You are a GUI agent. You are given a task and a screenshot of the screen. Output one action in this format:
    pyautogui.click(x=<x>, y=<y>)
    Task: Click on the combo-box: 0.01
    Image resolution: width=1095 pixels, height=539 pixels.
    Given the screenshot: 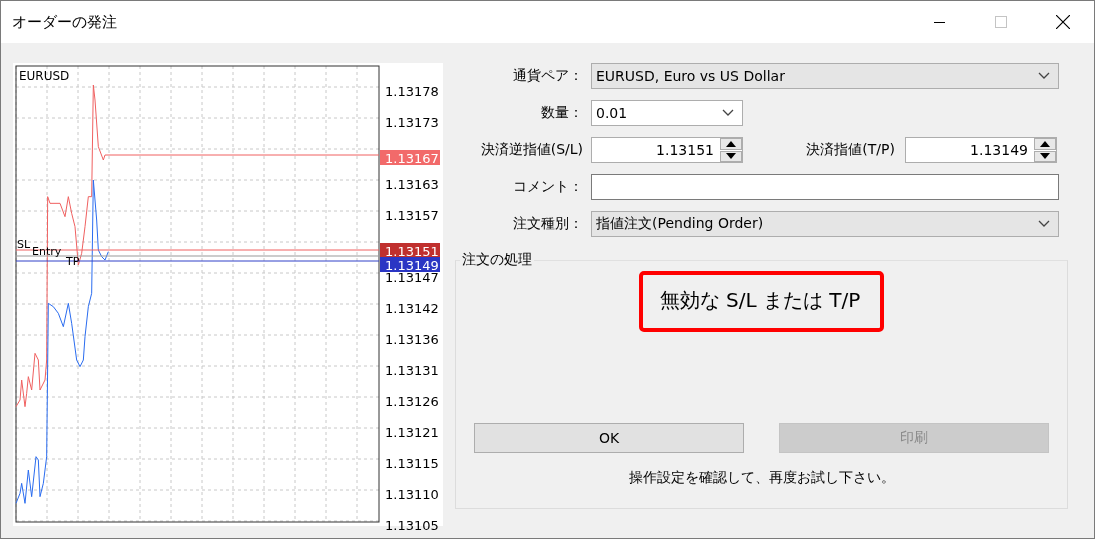 What is the action you would take?
    pyautogui.click(x=667, y=113)
    